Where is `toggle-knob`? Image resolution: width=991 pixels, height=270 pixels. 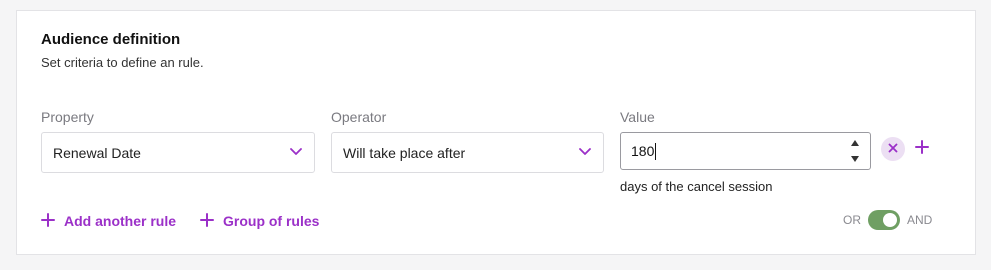
toggle-knob is located at coordinates (890, 220).